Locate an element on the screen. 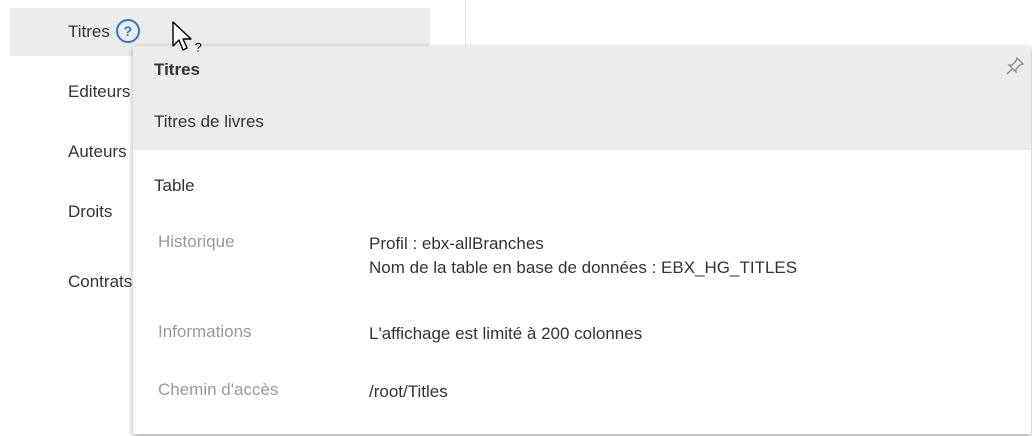 The height and width of the screenshot is (436, 1032). popup-description: Titres de livres is located at coordinates (209, 121).